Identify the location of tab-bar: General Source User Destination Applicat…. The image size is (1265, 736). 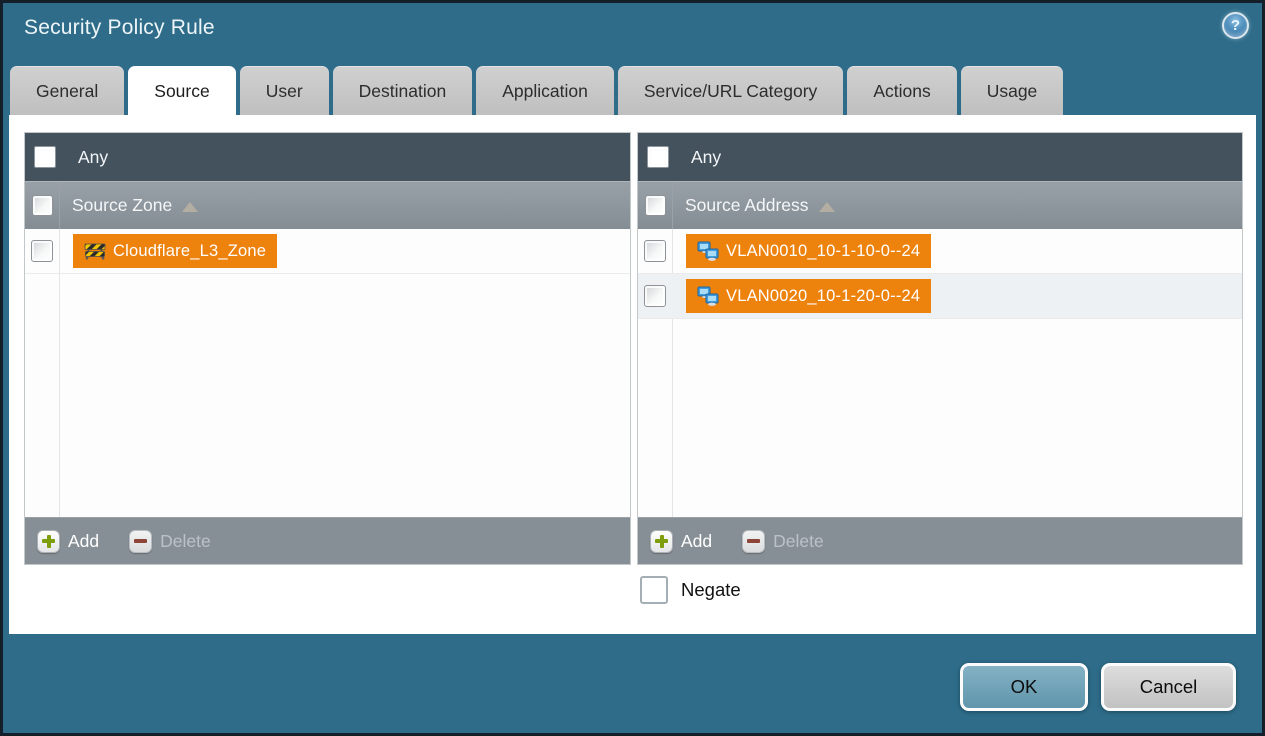
(537, 90).